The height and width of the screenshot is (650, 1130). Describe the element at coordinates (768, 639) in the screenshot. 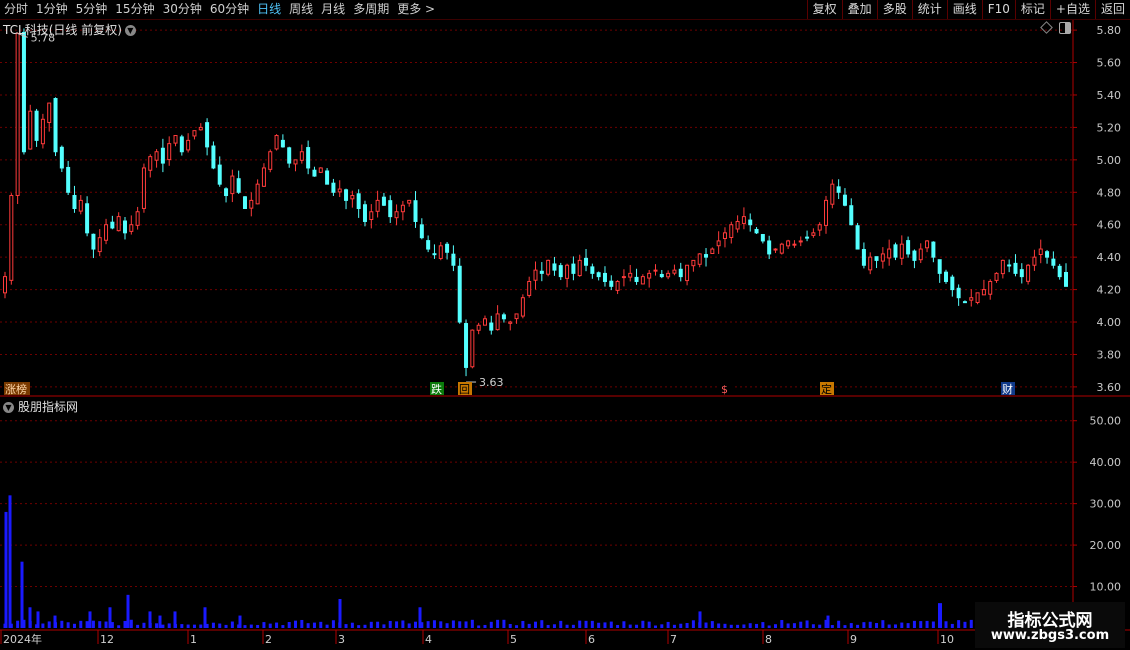

I see `x-tick-label: 8` at that location.